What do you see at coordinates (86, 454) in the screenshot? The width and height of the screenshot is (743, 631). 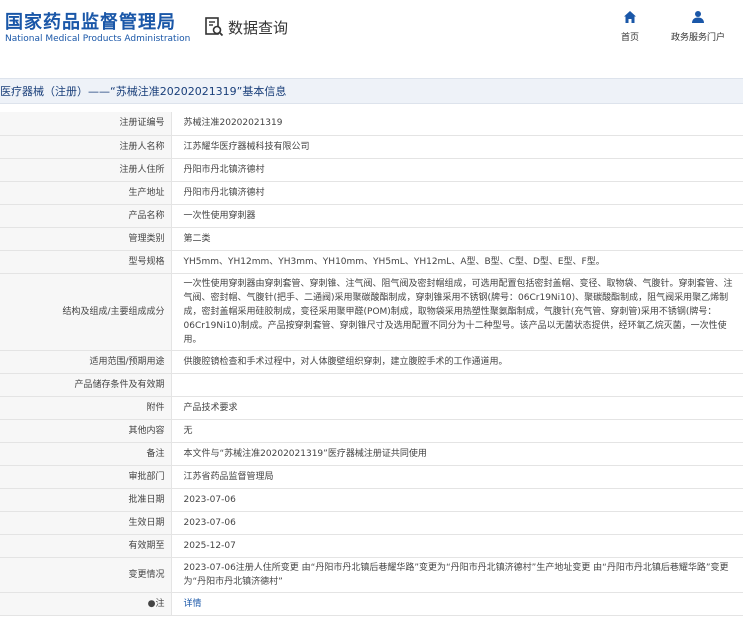 I see `field-label: 备注` at bounding box center [86, 454].